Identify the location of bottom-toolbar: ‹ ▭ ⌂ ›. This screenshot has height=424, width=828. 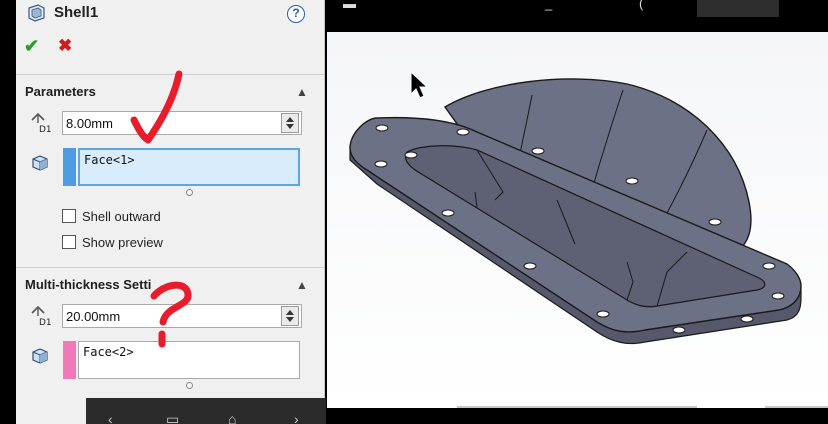
(206, 411).